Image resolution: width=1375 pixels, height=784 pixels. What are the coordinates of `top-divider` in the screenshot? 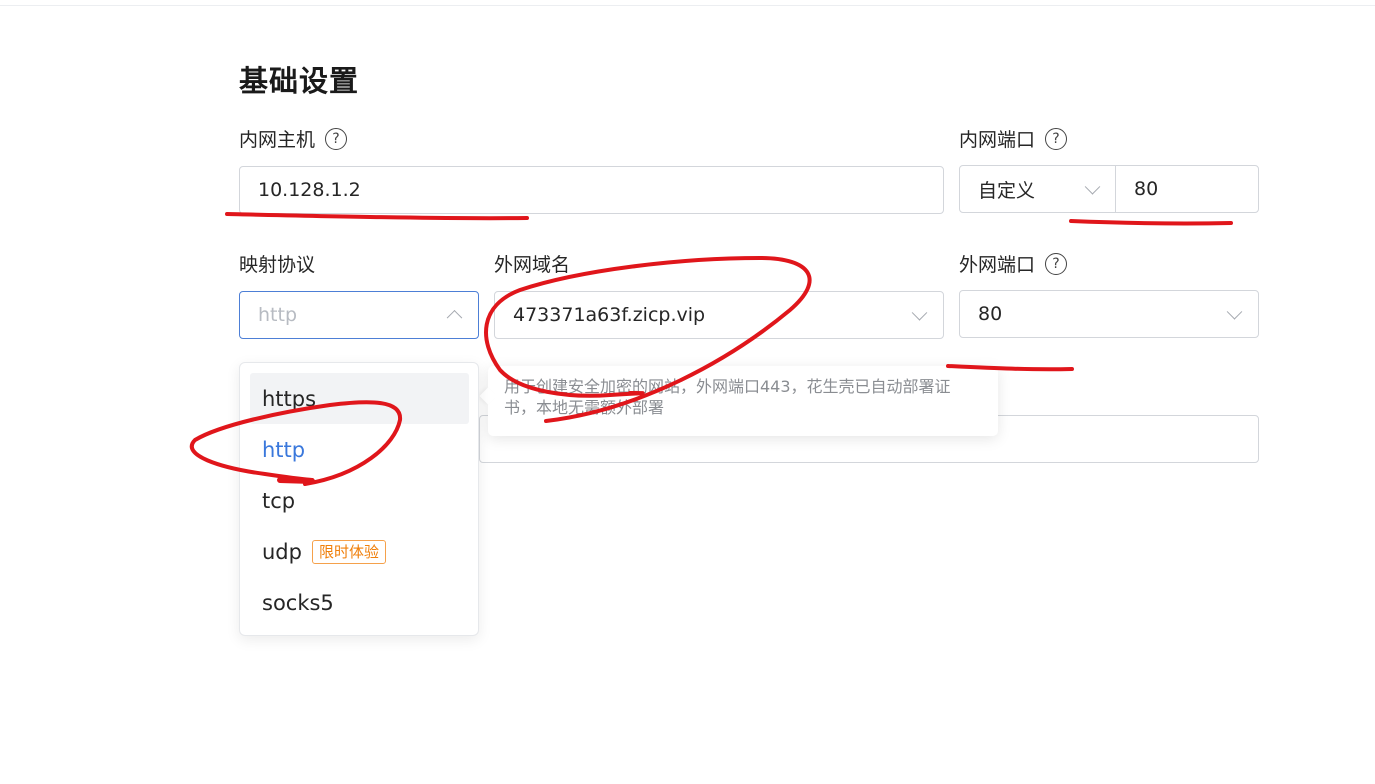 It's located at (687, 5).